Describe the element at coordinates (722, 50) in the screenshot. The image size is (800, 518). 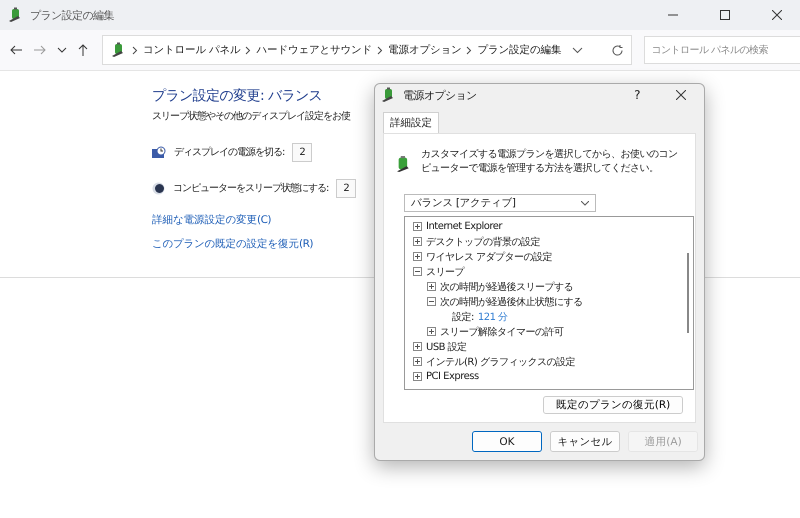
I see `search-field: コントロール パネルの検索` at that location.